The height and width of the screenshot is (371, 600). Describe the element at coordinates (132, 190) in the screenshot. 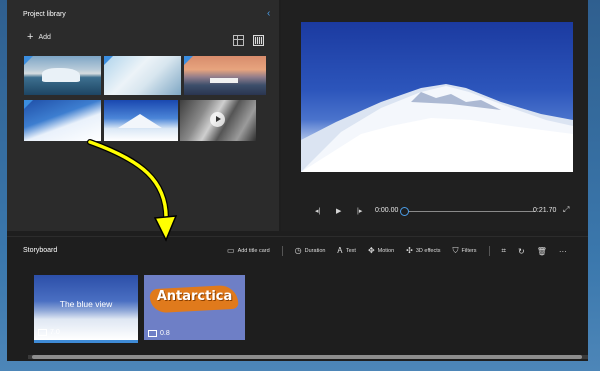

I see `drag-annotation-arrow` at that location.